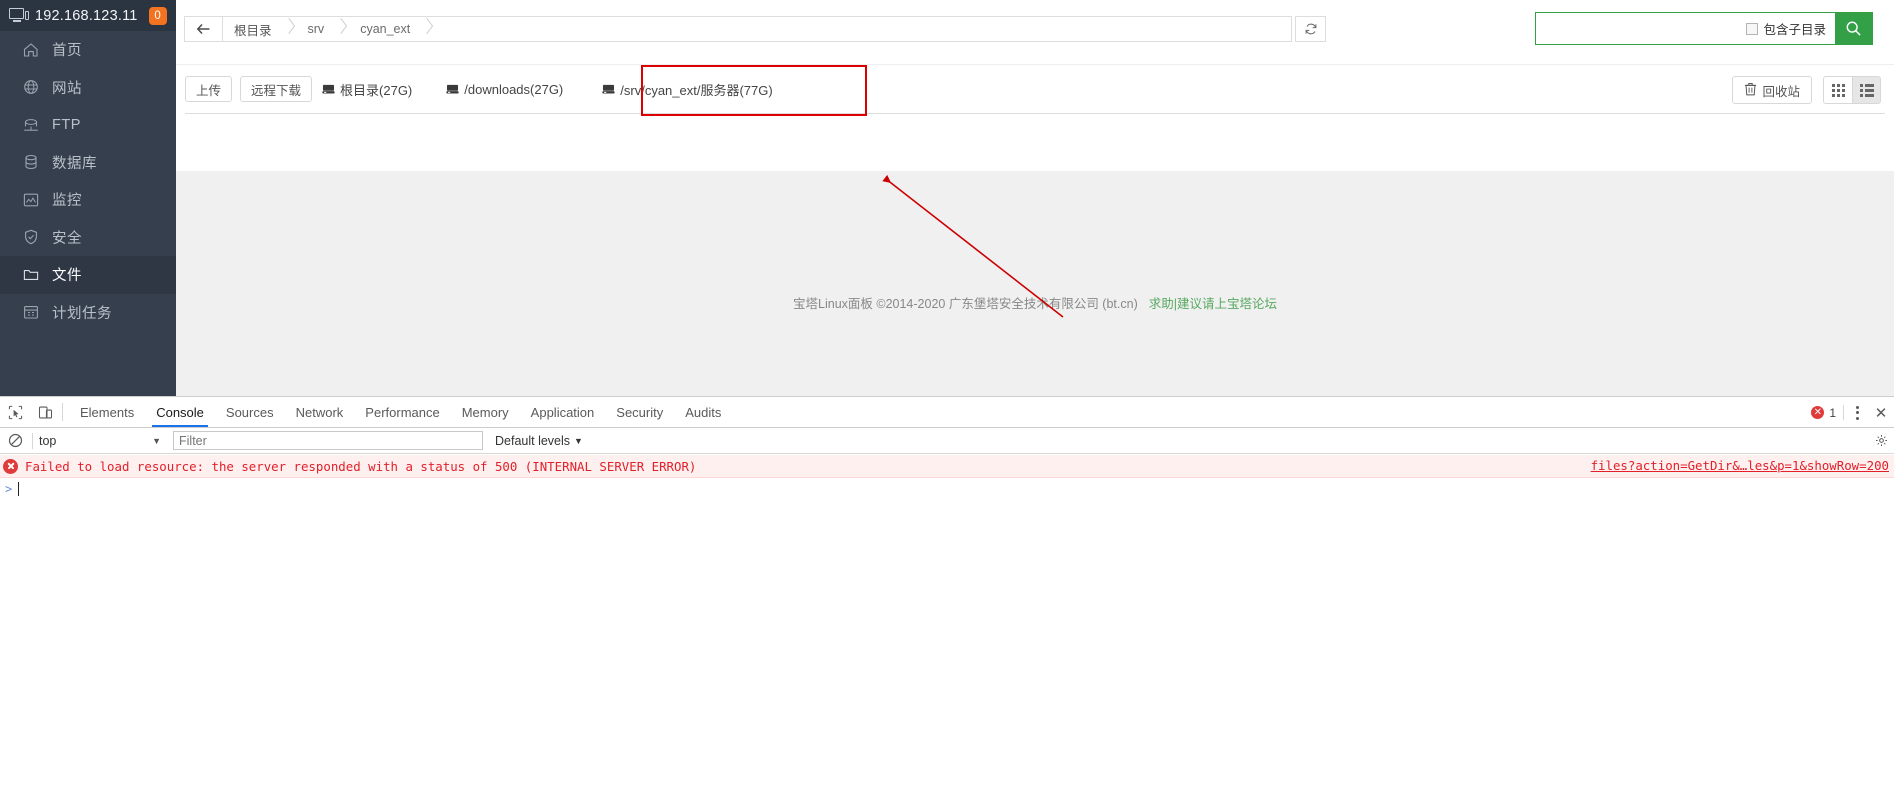 This screenshot has height=799, width=1894. Describe the element at coordinates (107, 412) in the screenshot. I see `tab-elements: Elements` at that location.